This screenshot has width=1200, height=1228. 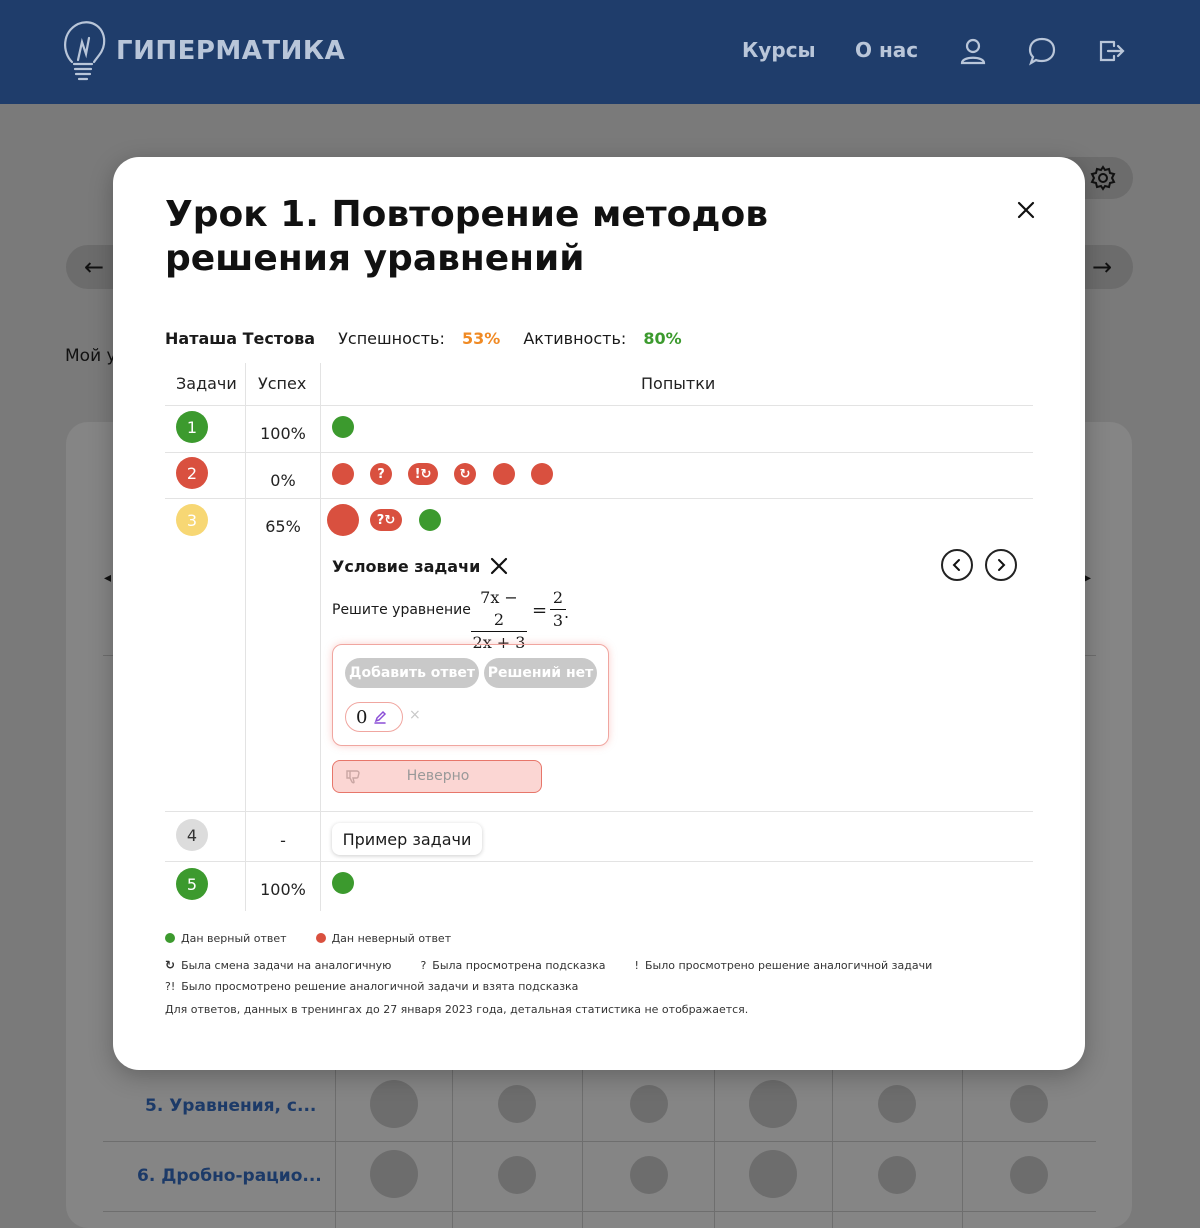 I want to click on hint-mark: ?, so click(x=380, y=520).